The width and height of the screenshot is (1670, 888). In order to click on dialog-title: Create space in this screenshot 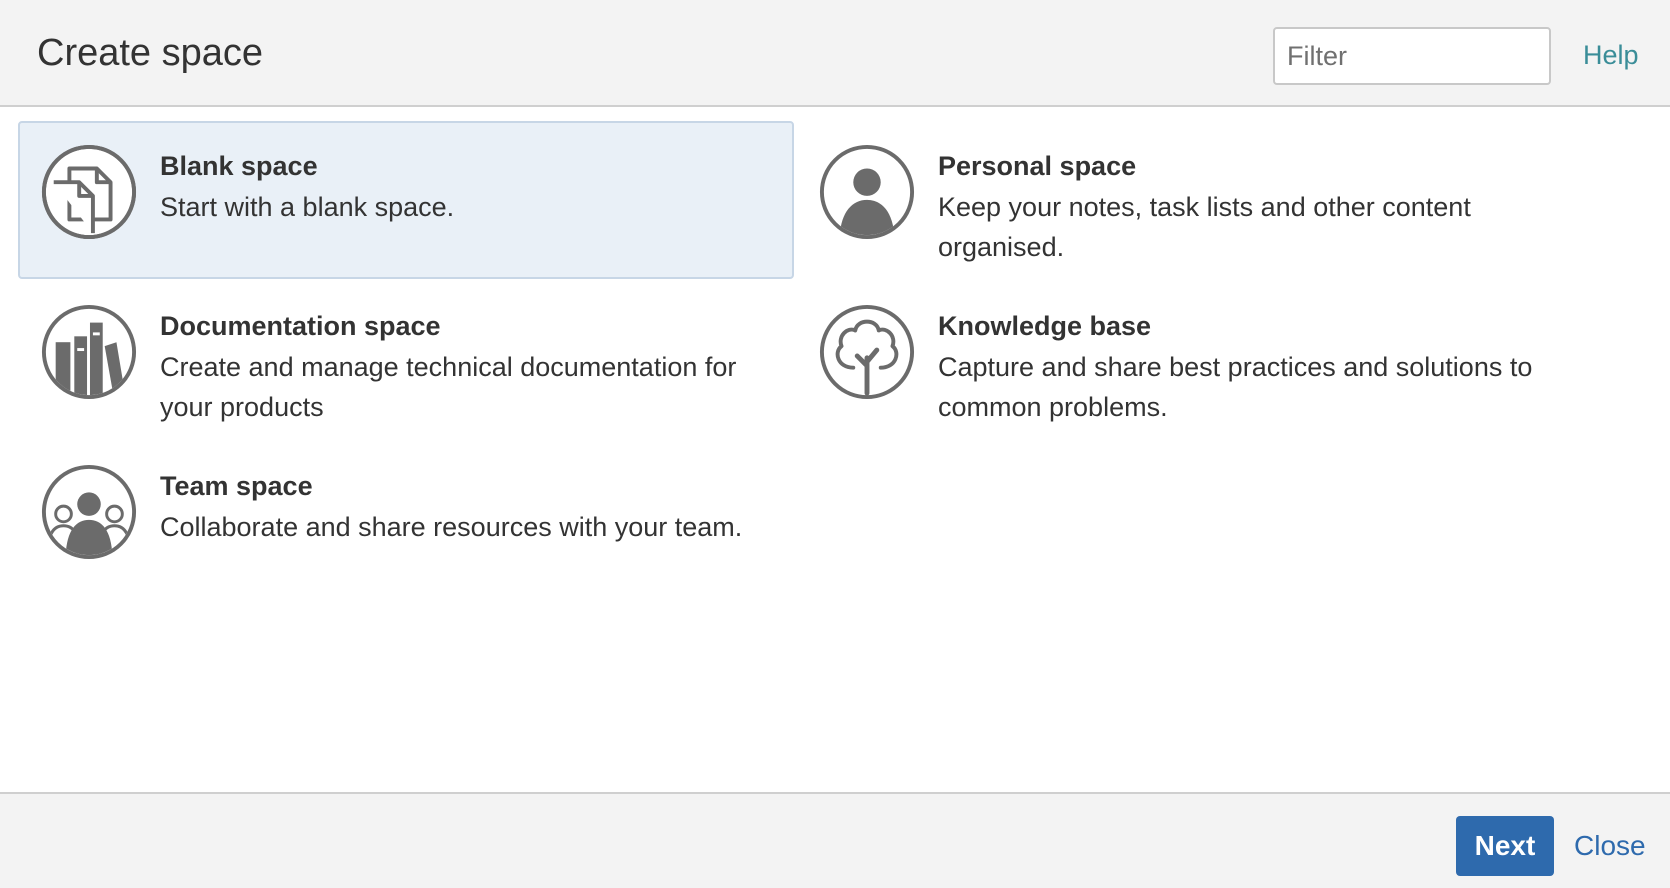, I will do `click(150, 53)`.